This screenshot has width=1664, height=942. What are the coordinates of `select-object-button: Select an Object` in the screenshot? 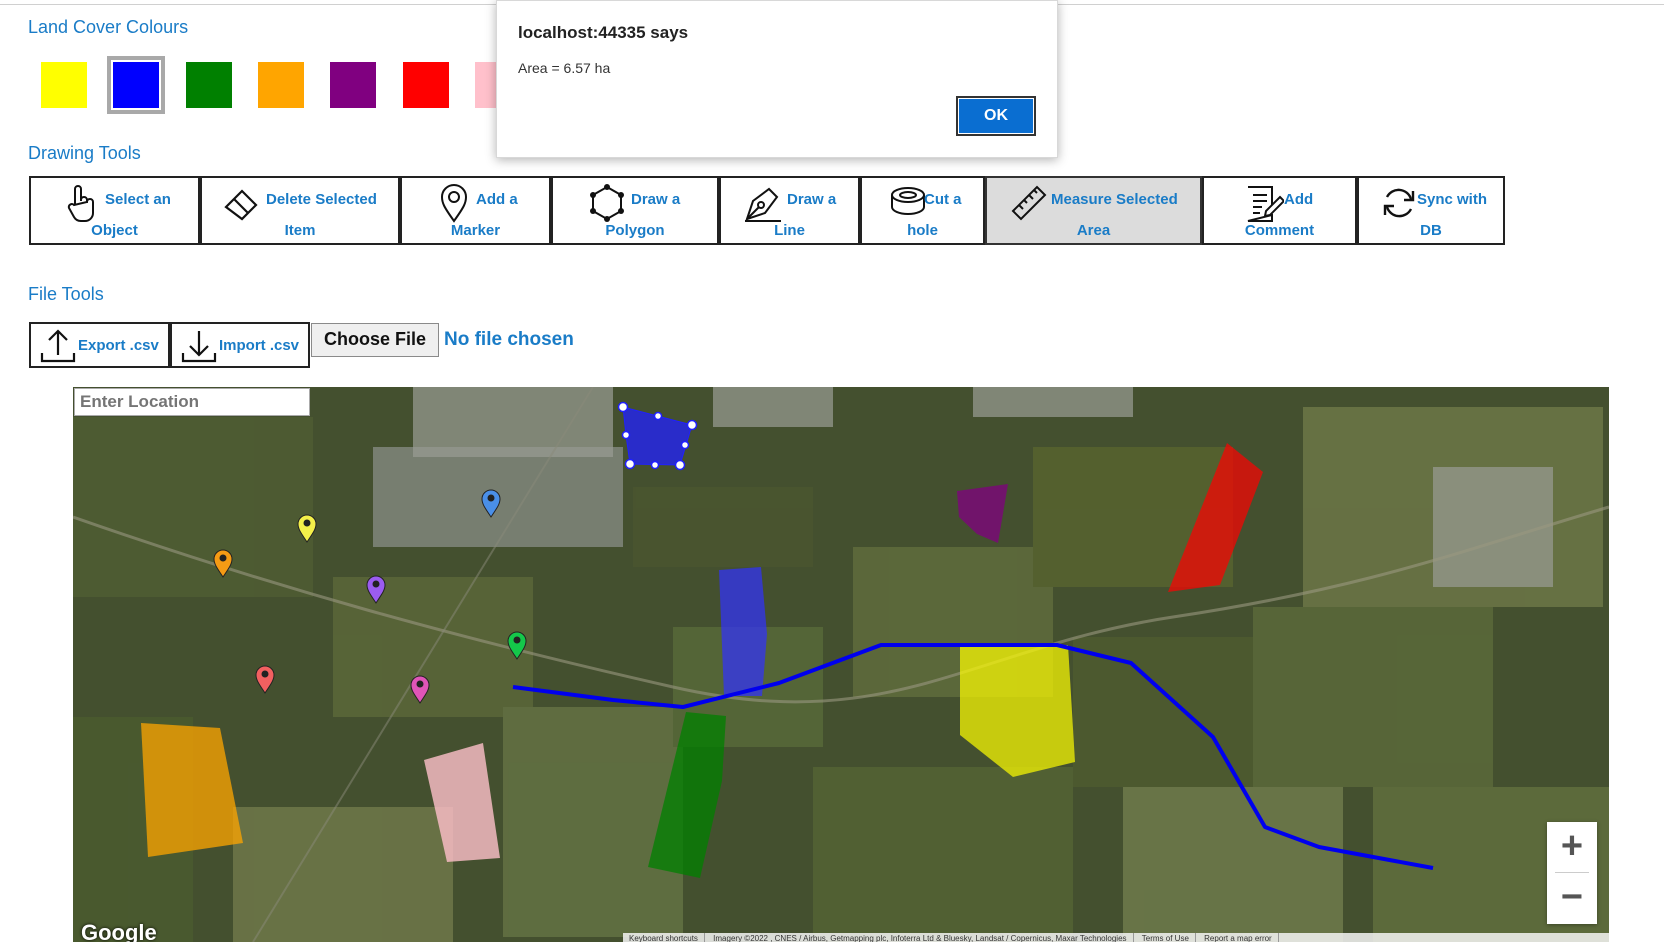 It's located at (114, 210).